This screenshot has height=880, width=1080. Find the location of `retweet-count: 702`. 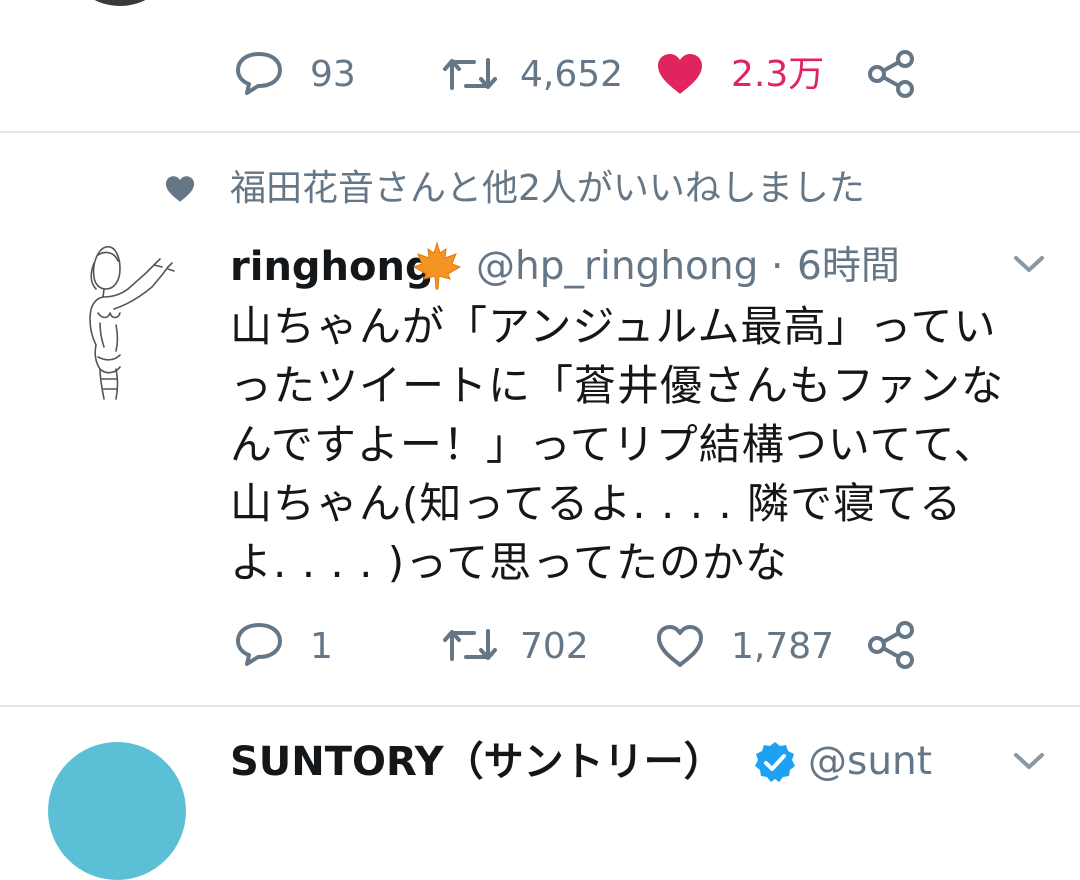

retweet-count: 702 is located at coordinates (554, 646).